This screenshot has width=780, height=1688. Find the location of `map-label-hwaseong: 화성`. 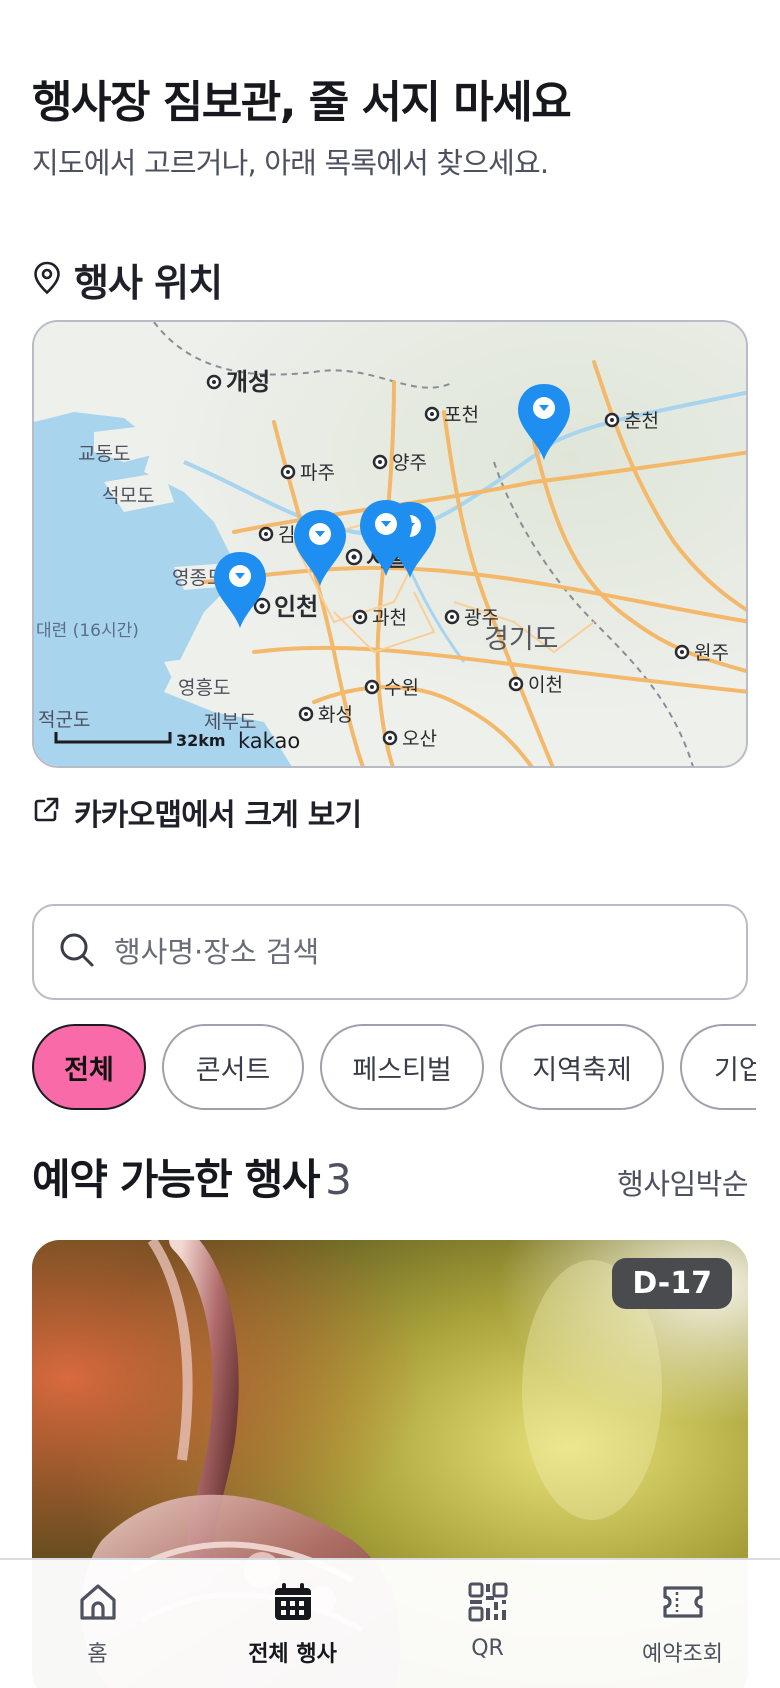

map-label-hwaseong: 화성 is located at coordinates (335, 715).